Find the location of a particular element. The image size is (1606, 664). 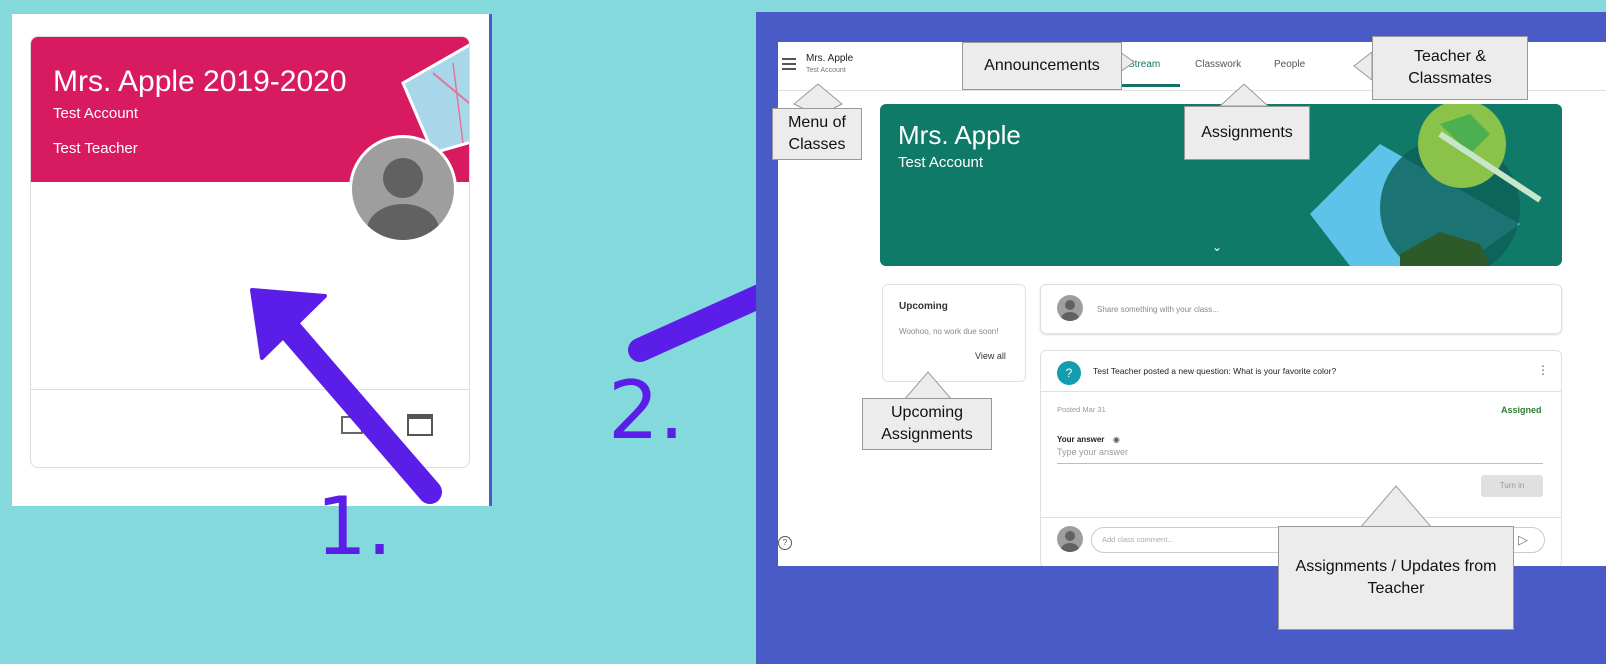

callout-teacher-classmates: Teacher & Classmates is located at coordinates (1450, 68).